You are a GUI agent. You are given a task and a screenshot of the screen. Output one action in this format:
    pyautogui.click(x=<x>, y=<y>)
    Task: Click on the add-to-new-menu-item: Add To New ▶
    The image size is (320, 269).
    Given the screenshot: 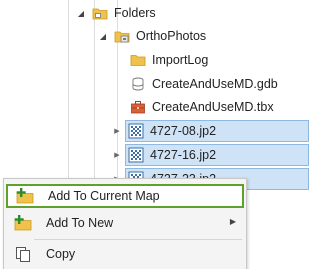 What is the action you would take?
    pyautogui.click(x=125, y=223)
    